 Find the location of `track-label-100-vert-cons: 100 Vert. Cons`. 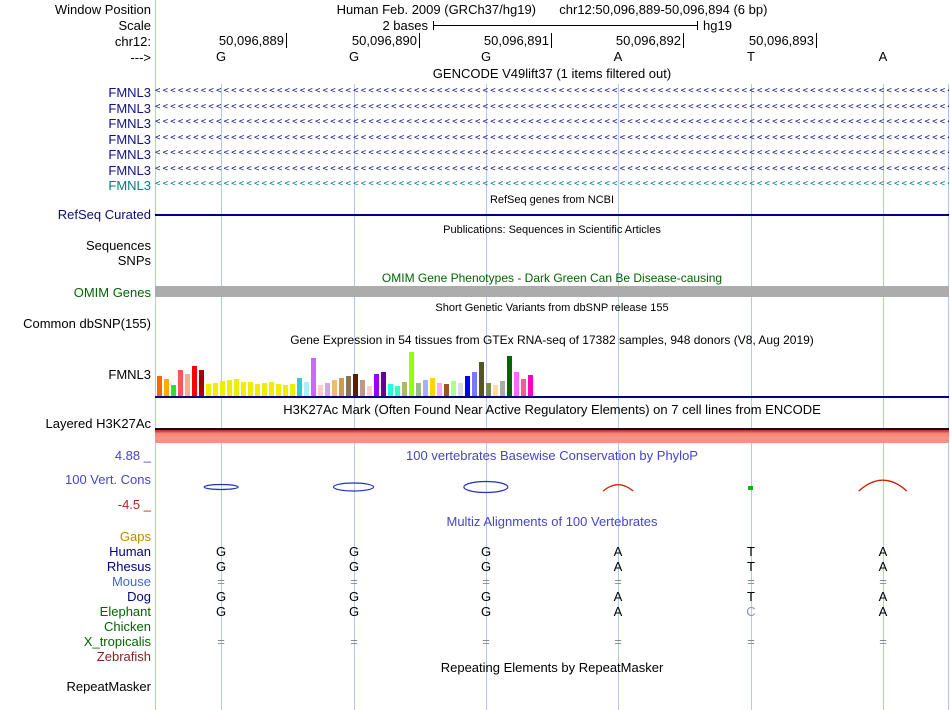

track-label-100-vert-cons: 100 Vert. Cons is located at coordinates (75, 479).